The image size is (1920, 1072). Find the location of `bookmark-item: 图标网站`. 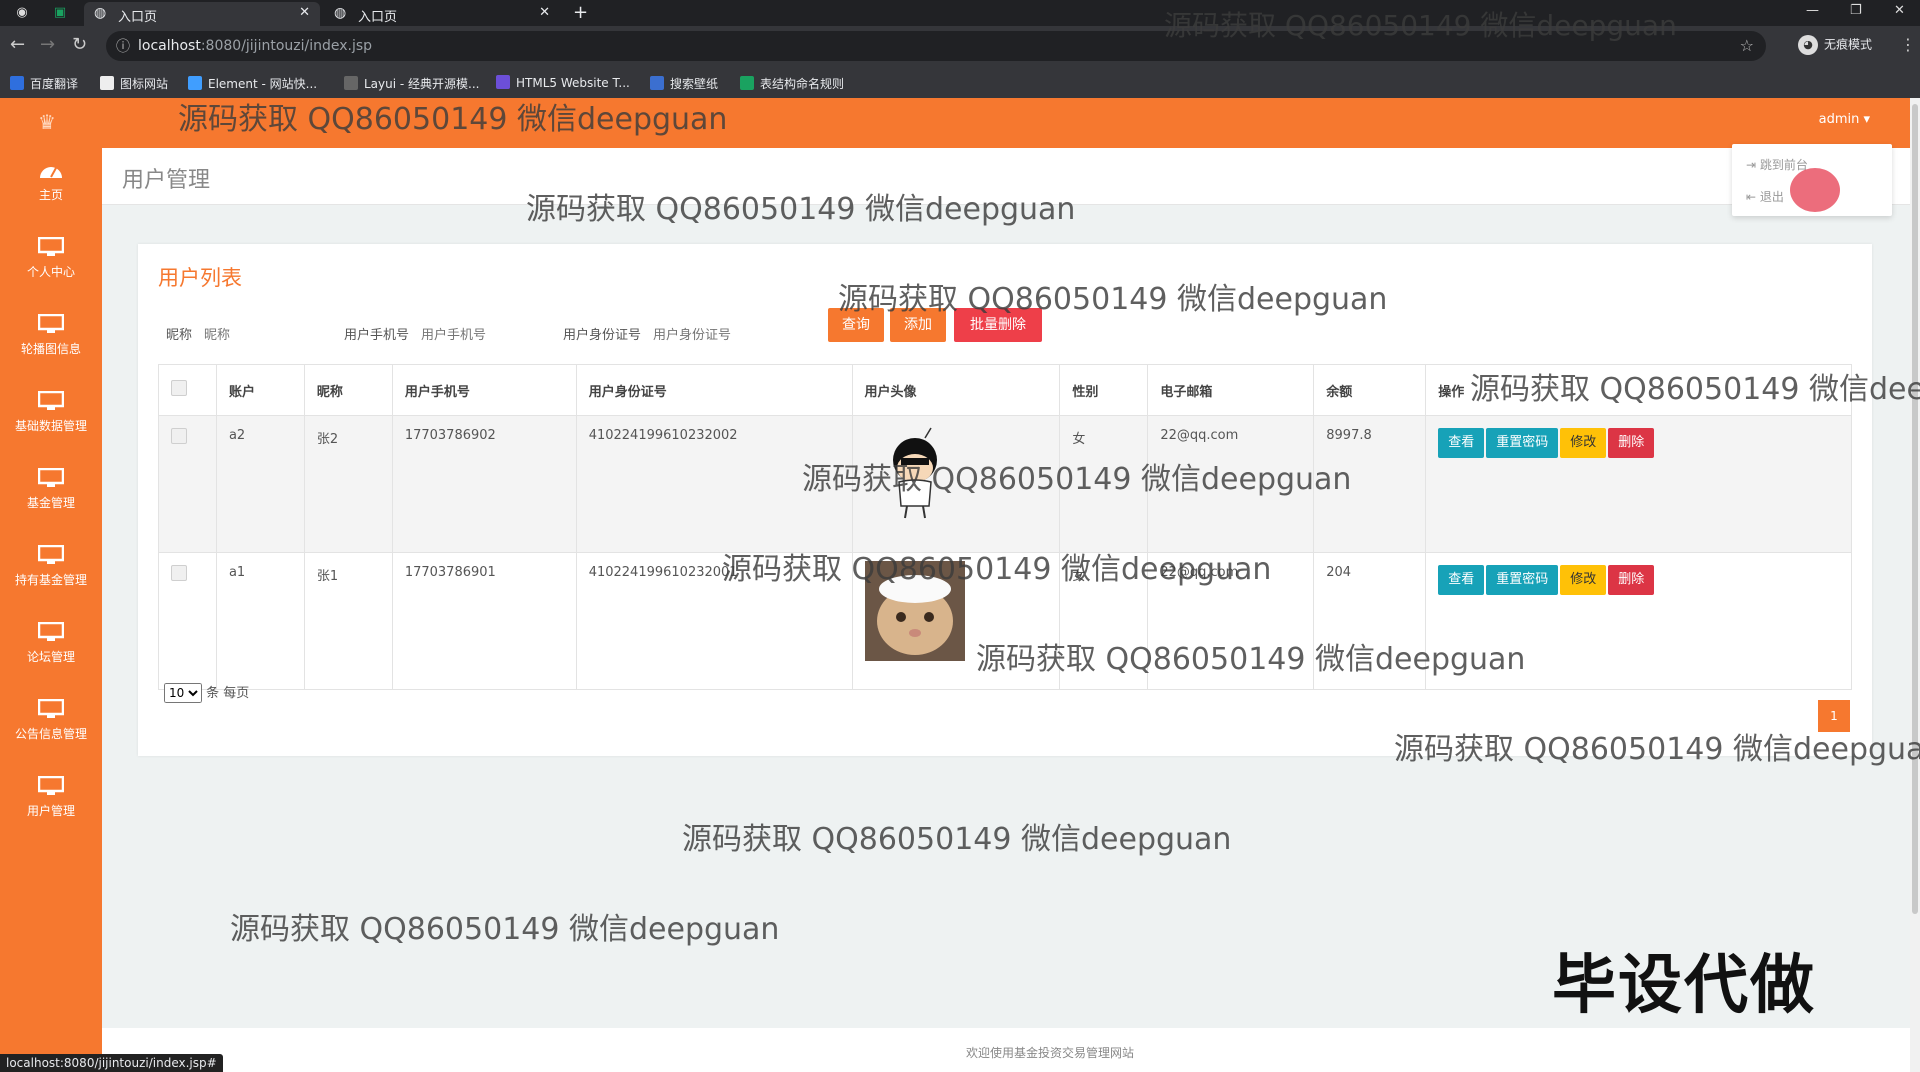

bookmark-item: 图标网站 is located at coordinates (134, 83).